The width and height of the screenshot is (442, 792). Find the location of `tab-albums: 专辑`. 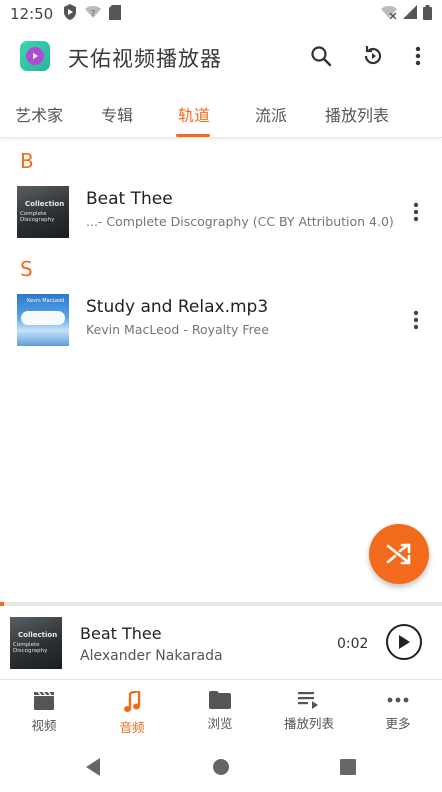

tab-albums: 专辑 is located at coordinates (117, 115).